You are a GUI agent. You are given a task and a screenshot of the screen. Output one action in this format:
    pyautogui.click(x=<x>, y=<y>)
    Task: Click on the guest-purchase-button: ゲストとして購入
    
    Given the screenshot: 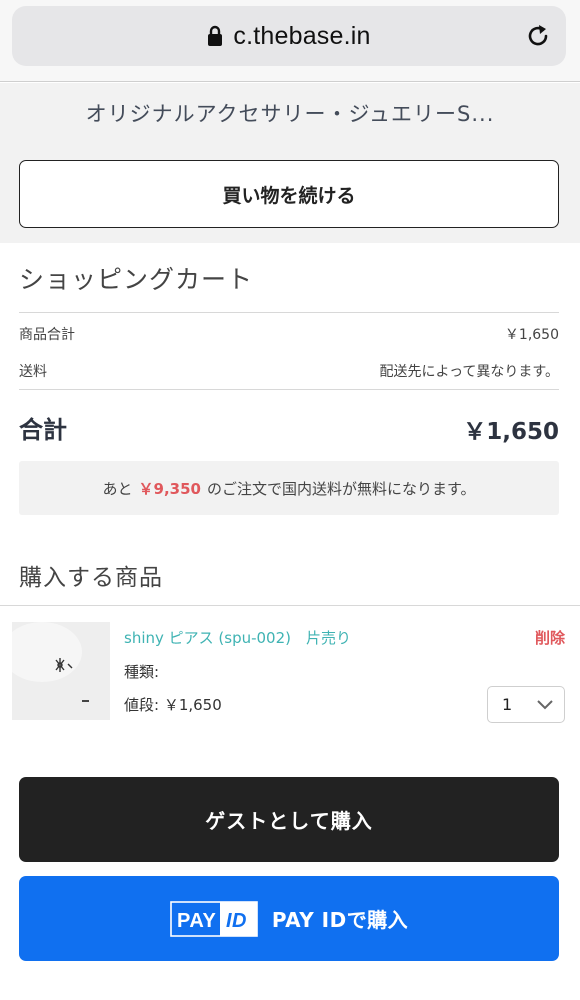 What is the action you would take?
    pyautogui.click(x=289, y=819)
    